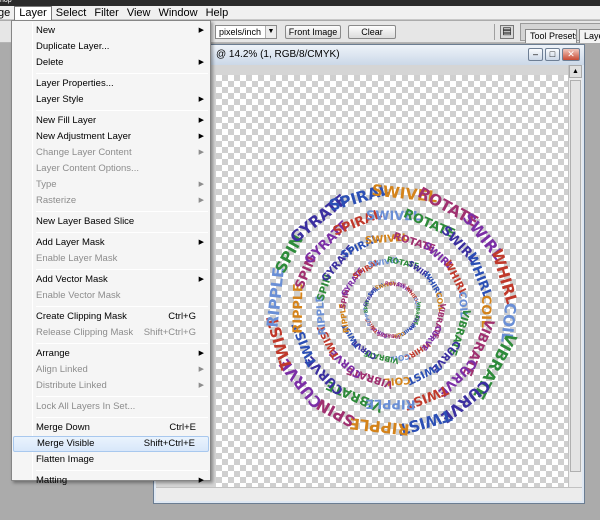 This screenshot has height=520, width=600. I want to click on menu-help: Help, so click(217, 13).